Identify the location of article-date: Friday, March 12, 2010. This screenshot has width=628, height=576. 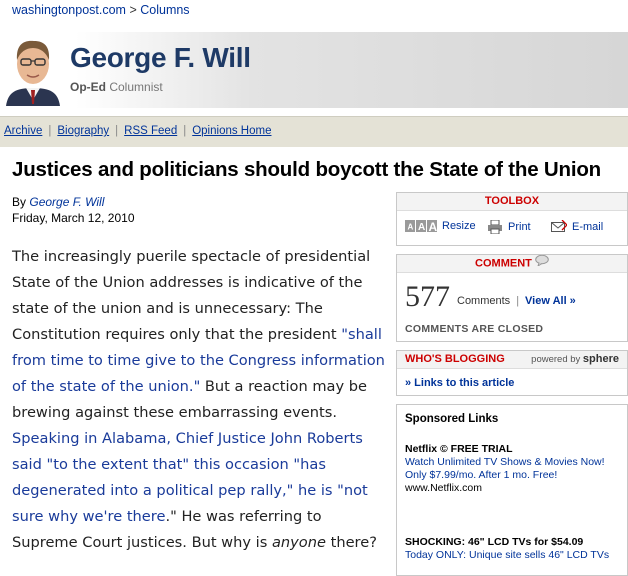
(73, 218).